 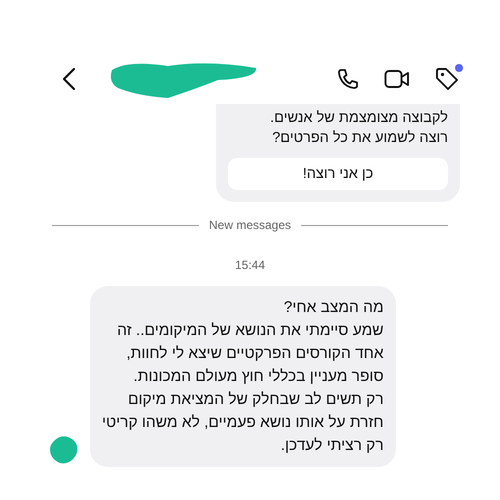 What do you see at coordinates (338, 174) in the screenshot?
I see `reply-button: כן אני רוצה!` at bounding box center [338, 174].